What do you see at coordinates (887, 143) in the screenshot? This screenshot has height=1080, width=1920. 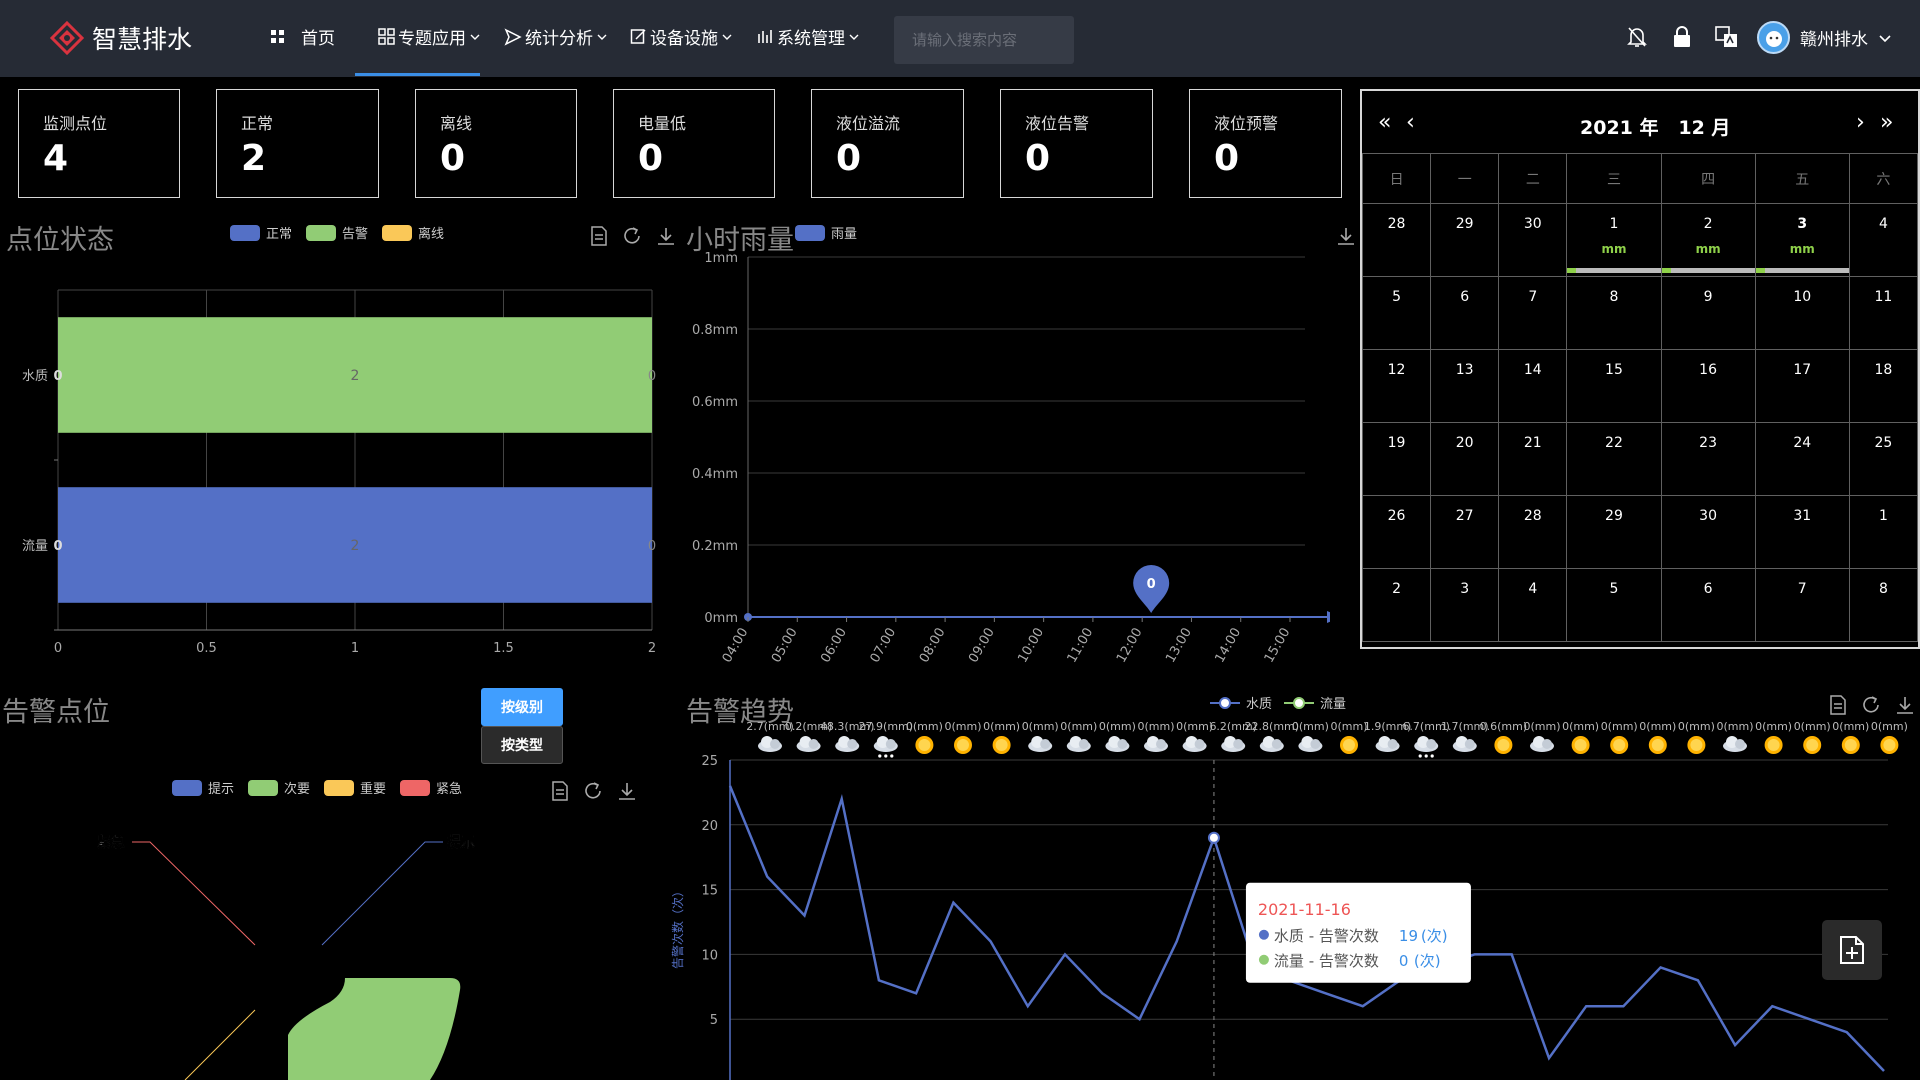 I see `stat-card-overflow: 液位溢流 0` at bounding box center [887, 143].